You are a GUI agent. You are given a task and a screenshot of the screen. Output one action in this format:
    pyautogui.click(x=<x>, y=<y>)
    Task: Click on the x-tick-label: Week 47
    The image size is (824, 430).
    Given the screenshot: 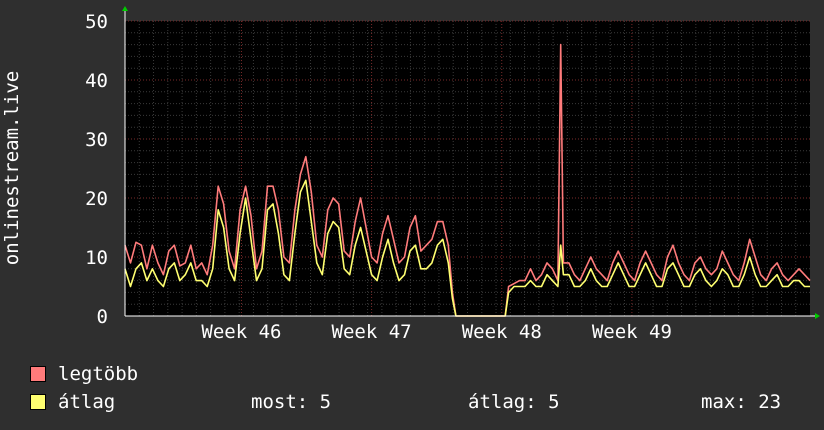 What is the action you would take?
    pyautogui.click(x=372, y=332)
    